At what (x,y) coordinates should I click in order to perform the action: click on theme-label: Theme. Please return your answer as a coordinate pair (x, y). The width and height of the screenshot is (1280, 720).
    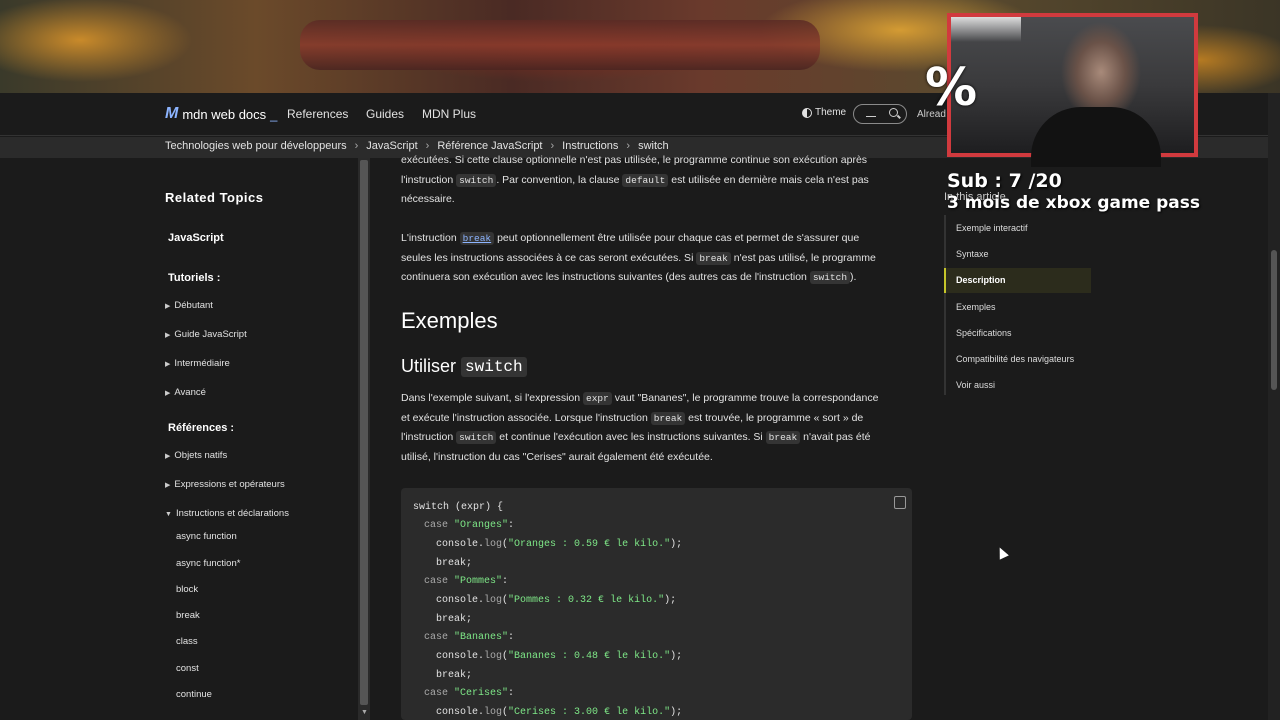
    Looking at the image, I should click on (831, 112).